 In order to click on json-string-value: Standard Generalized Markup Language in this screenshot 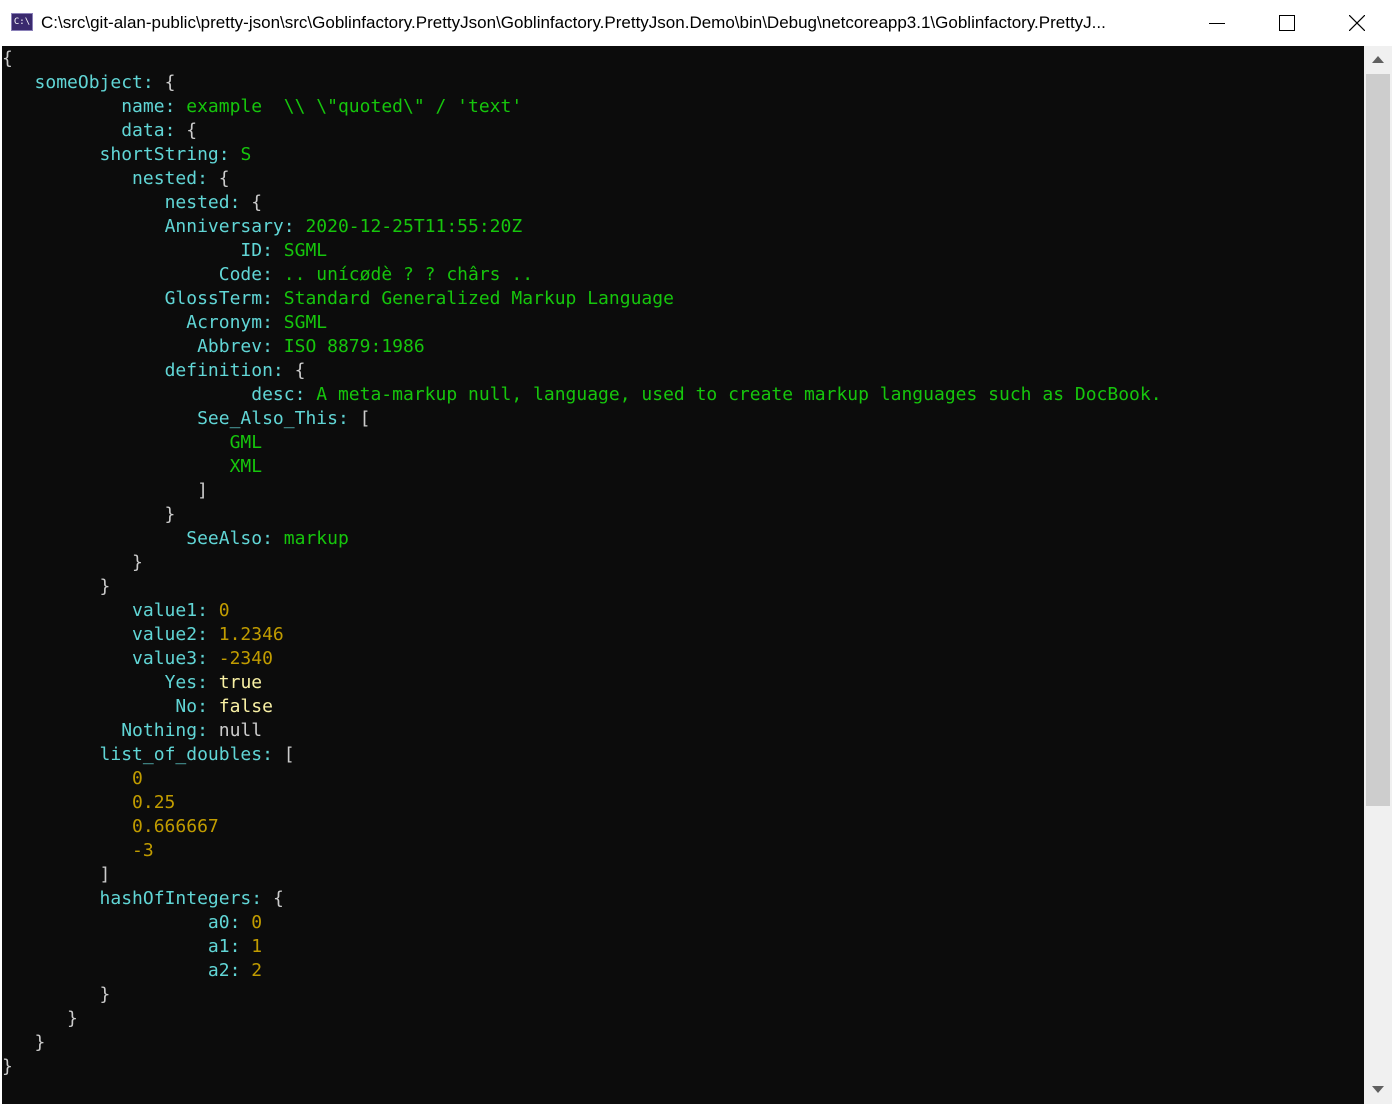, I will do `click(478, 298)`.